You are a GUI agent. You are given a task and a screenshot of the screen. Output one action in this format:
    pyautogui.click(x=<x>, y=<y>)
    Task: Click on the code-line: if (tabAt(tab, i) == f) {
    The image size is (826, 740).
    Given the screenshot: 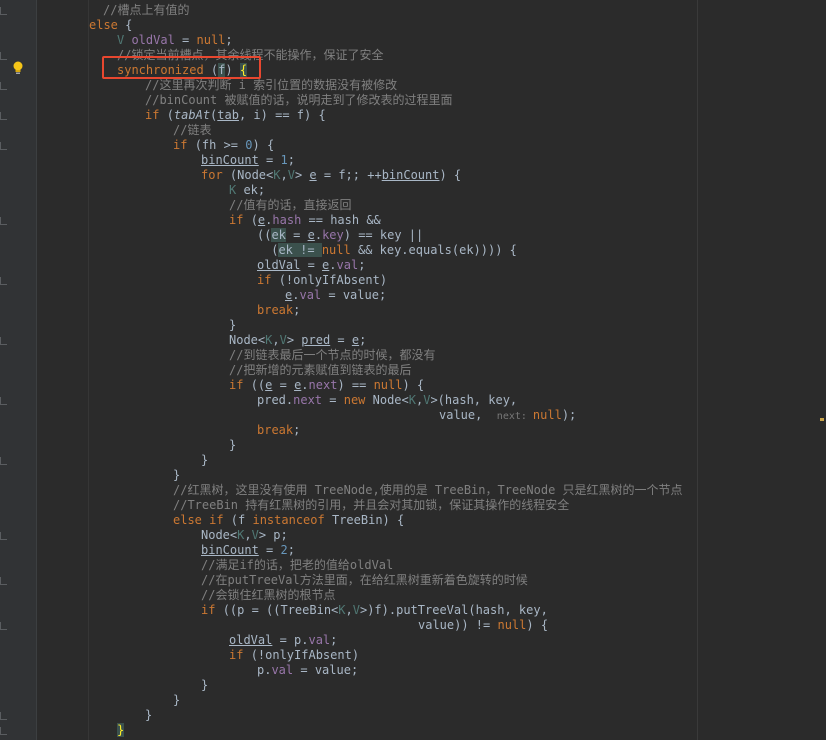 What is the action you would take?
    pyautogui.click(x=235, y=115)
    